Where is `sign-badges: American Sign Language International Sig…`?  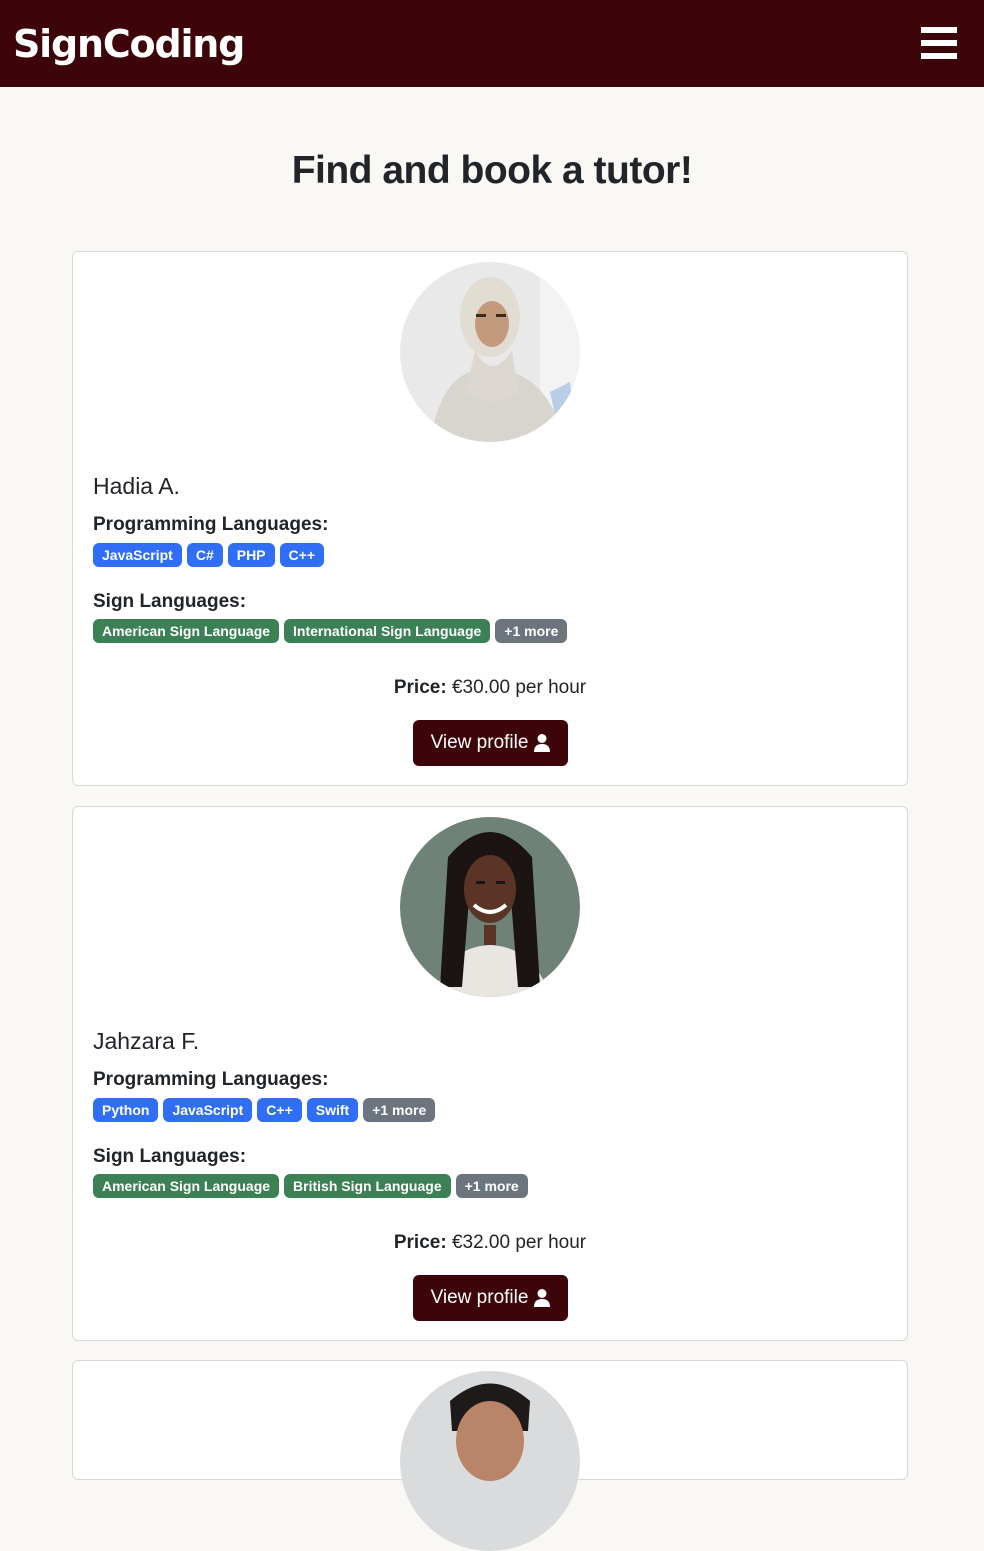 sign-badges: American Sign Language International Sig… is located at coordinates (330, 631).